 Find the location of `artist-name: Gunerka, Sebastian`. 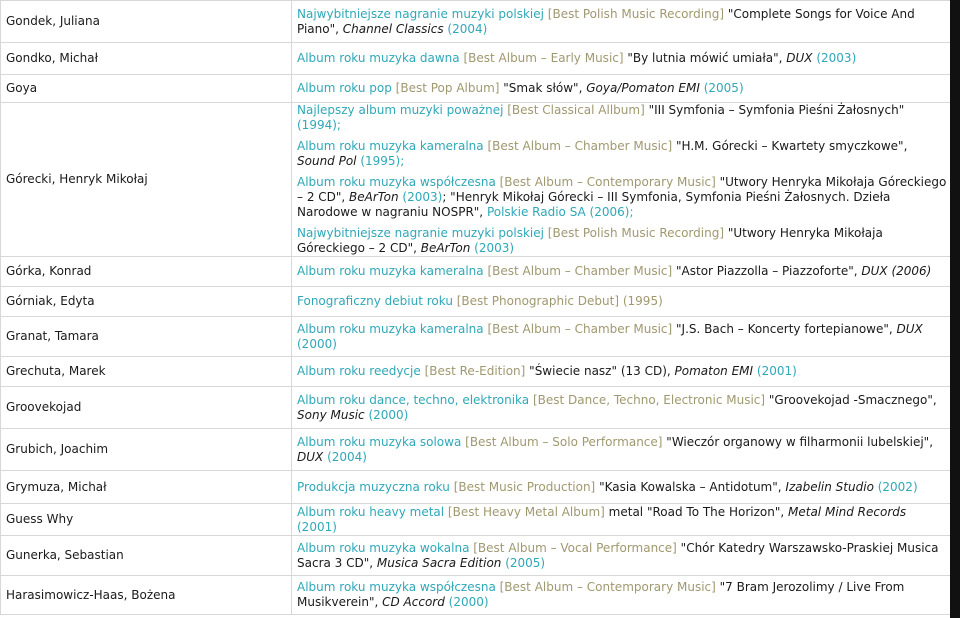

artist-name: Gunerka, Sebastian is located at coordinates (146, 555).